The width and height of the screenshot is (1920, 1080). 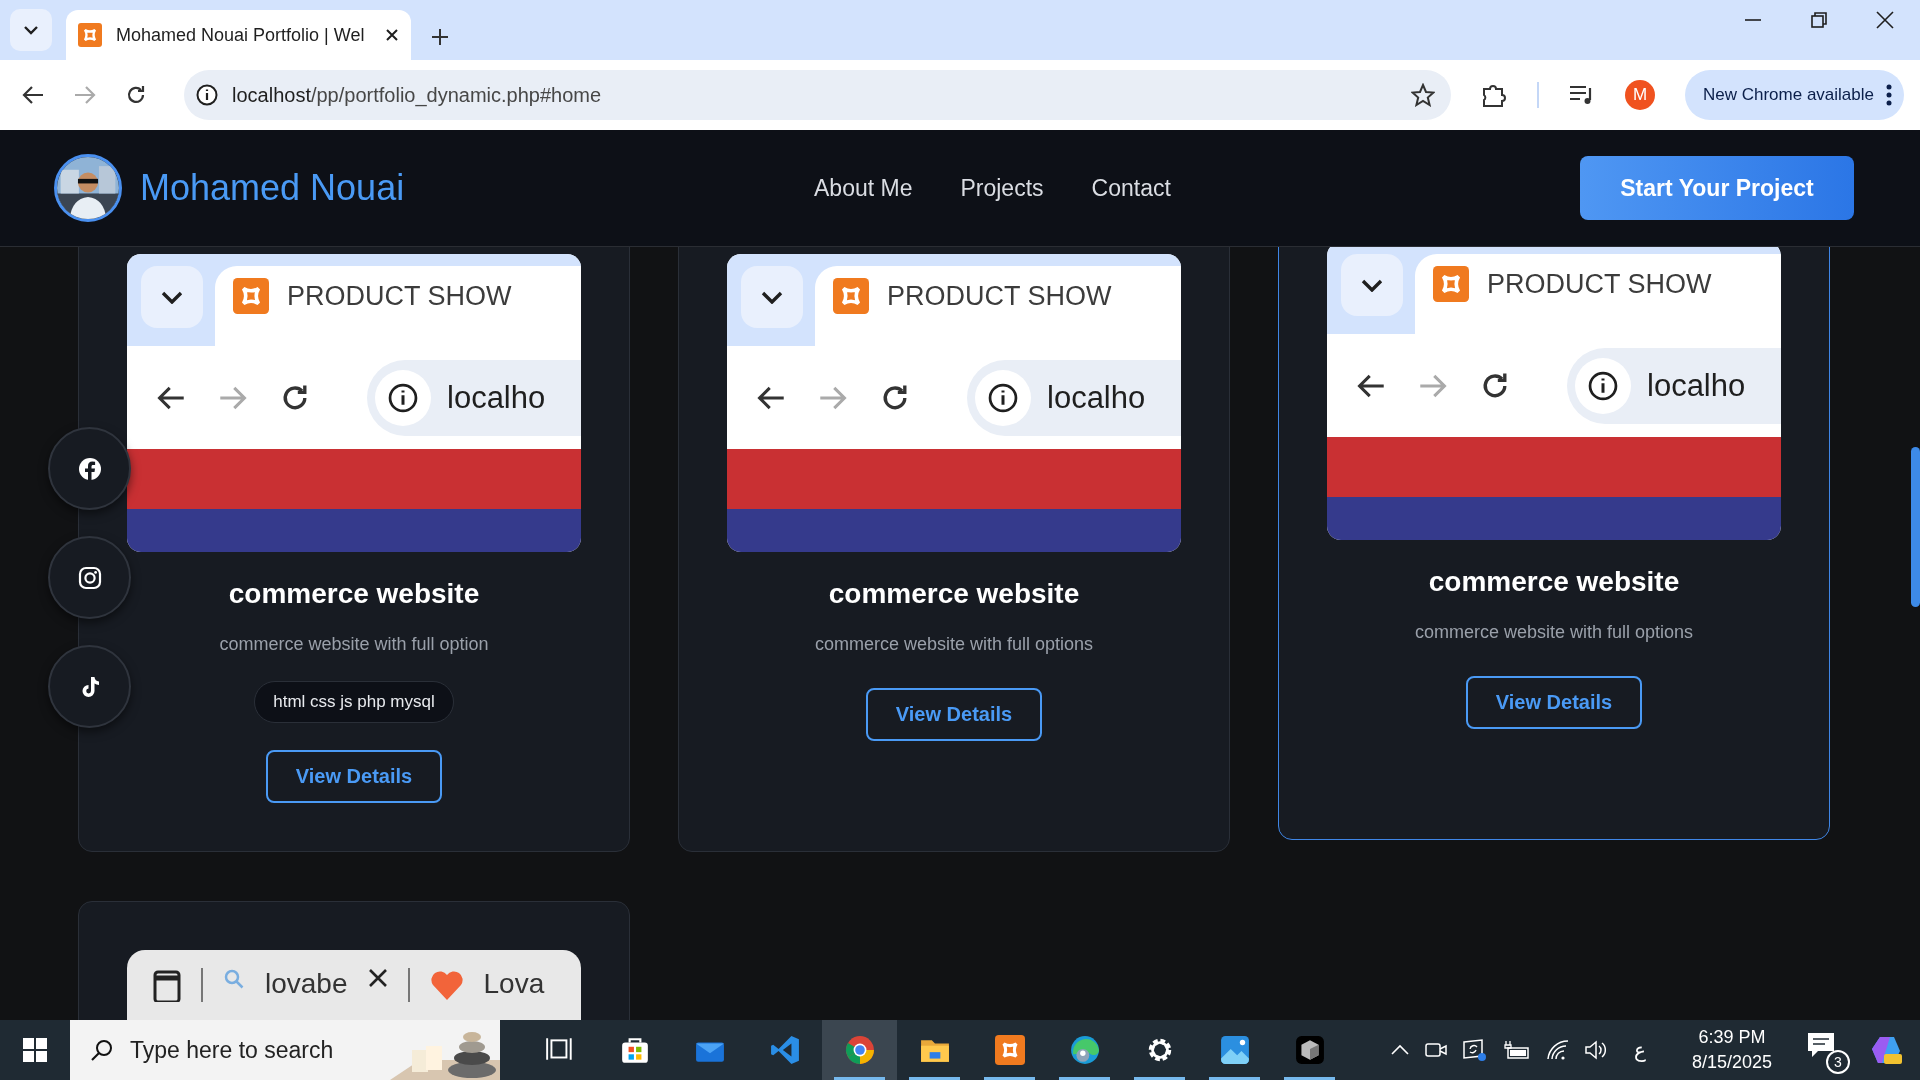 What do you see at coordinates (1915, 527) in the screenshot?
I see `scrollbar-thumb` at bounding box center [1915, 527].